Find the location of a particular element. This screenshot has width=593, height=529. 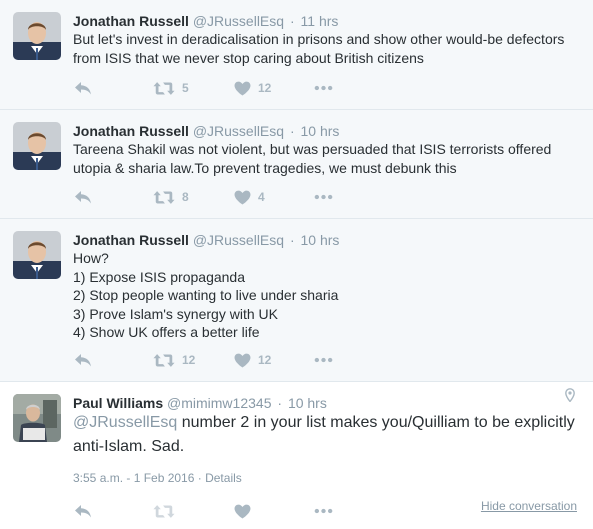

tweet-text-line: anti-Islam. Sad. is located at coordinates (129, 446).